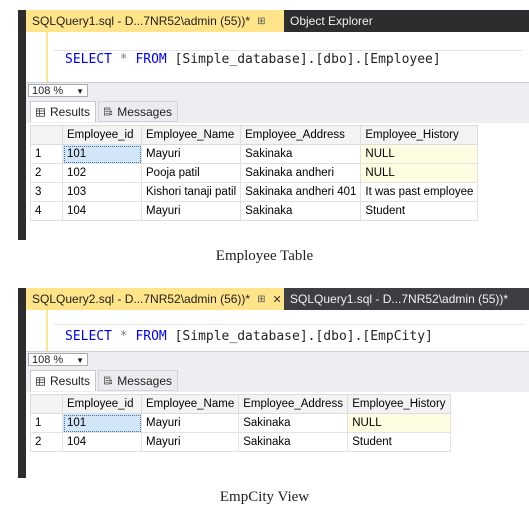  What do you see at coordinates (264, 256) in the screenshot?
I see `figure-caption: Employee Table` at bounding box center [264, 256].